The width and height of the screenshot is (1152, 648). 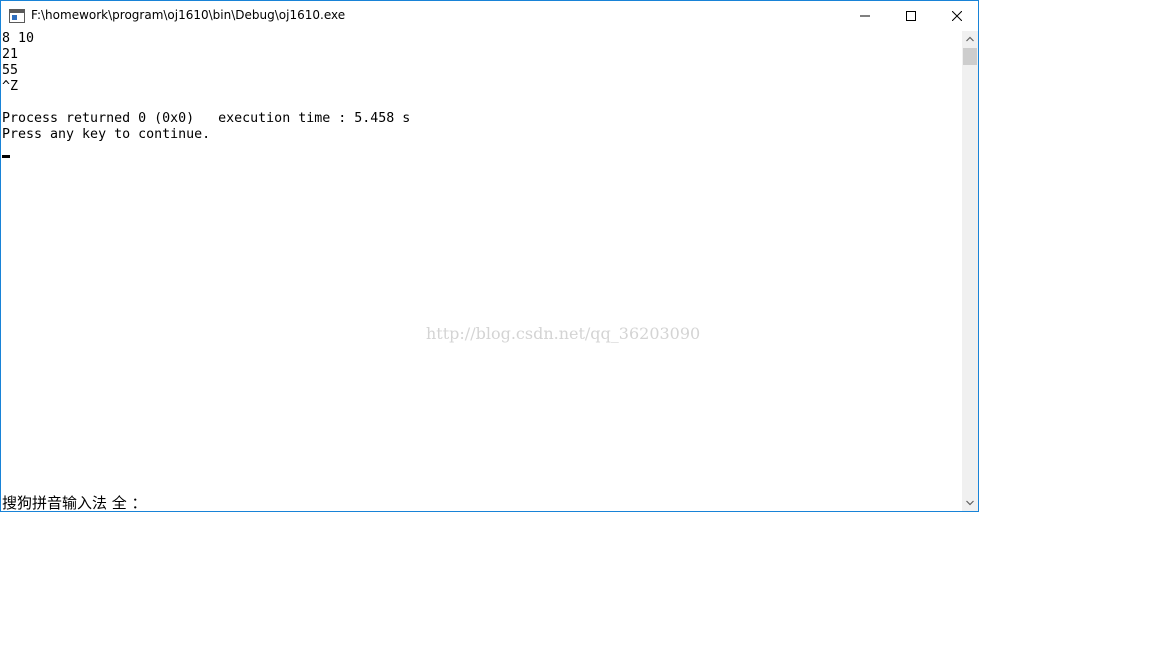 What do you see at coordinates (74, 502) in the screenshot?
I see `ime-status-bar: 搜狗拼音输入法 全 ：` at bounding box center [74, 502].